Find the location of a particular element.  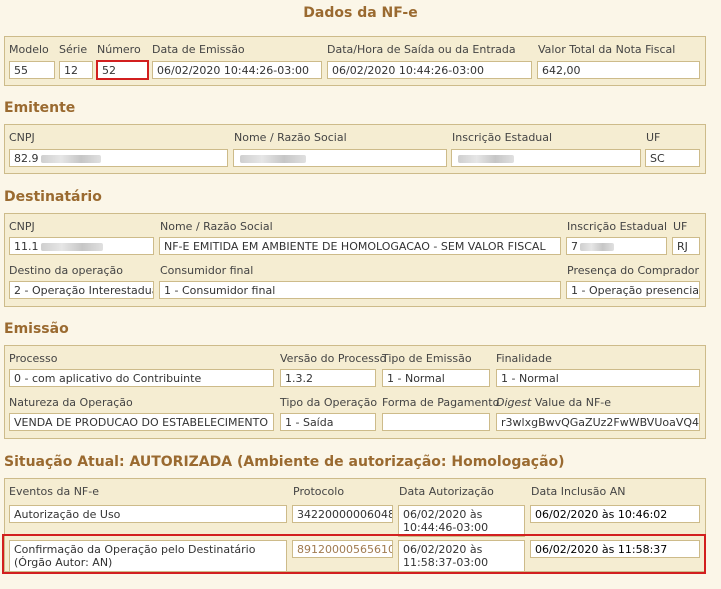

natureza-field: VENDA DE PRODUCAO DO ESTABELECIMENTO is located at coordinates (141, 422).